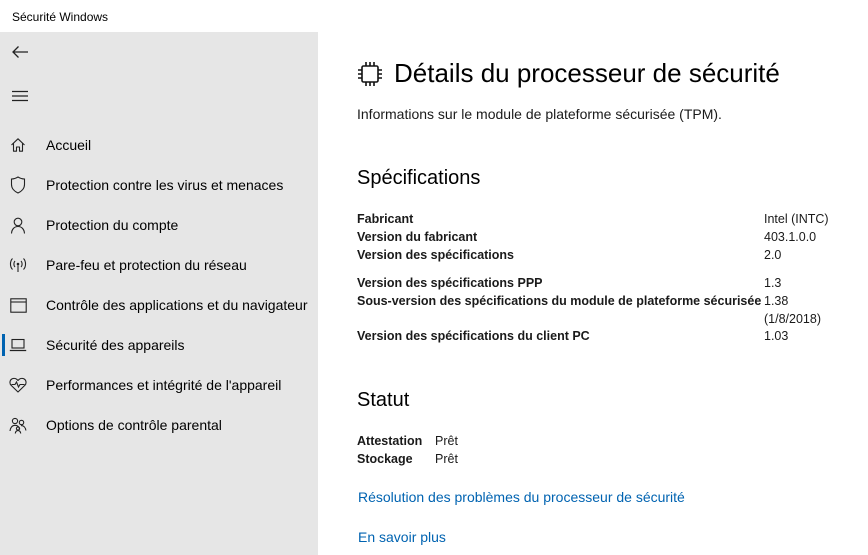  Describe the element at coordinates (3, 345) in the screenshot. I see `selection-indicator` at that location.